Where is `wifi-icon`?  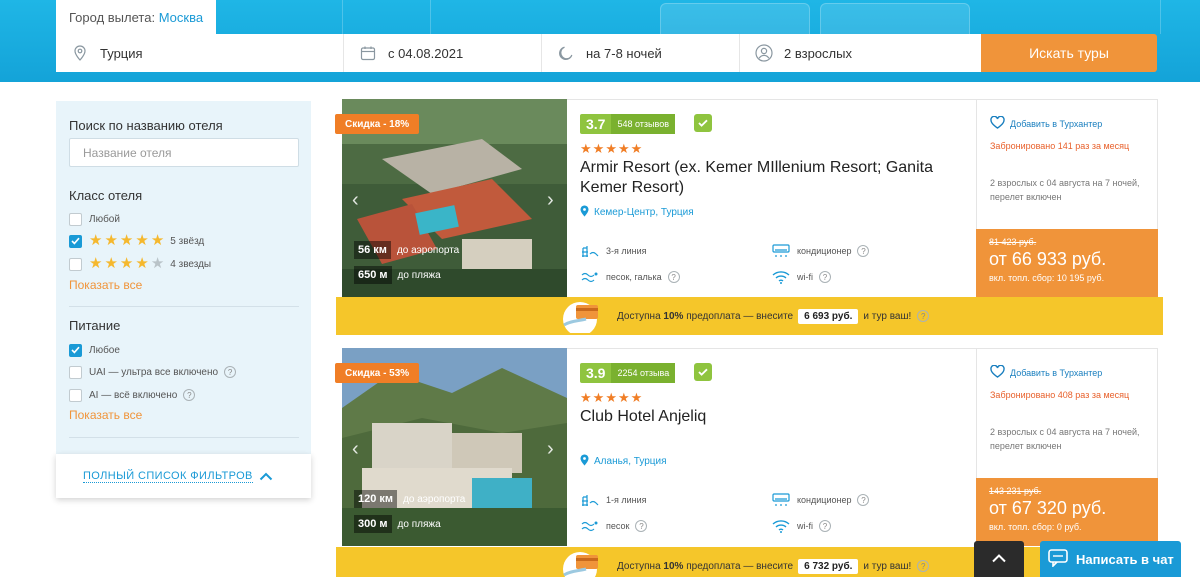
wifi-icon is located at coordinates (781, 277).